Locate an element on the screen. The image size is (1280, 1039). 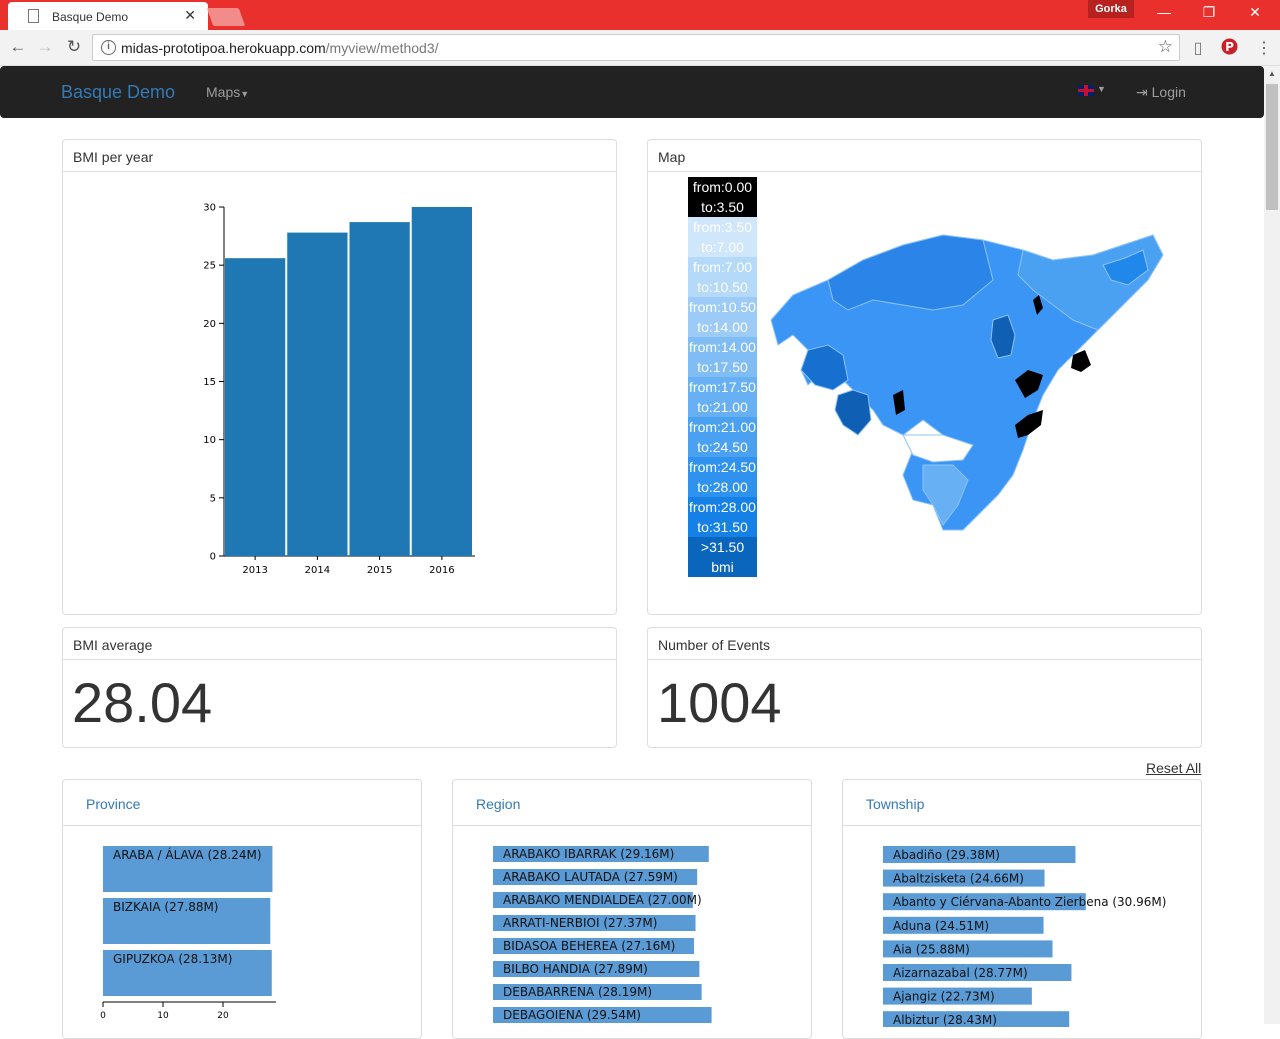
legend-label: from:3.50 is located at coordinates (722, 227).